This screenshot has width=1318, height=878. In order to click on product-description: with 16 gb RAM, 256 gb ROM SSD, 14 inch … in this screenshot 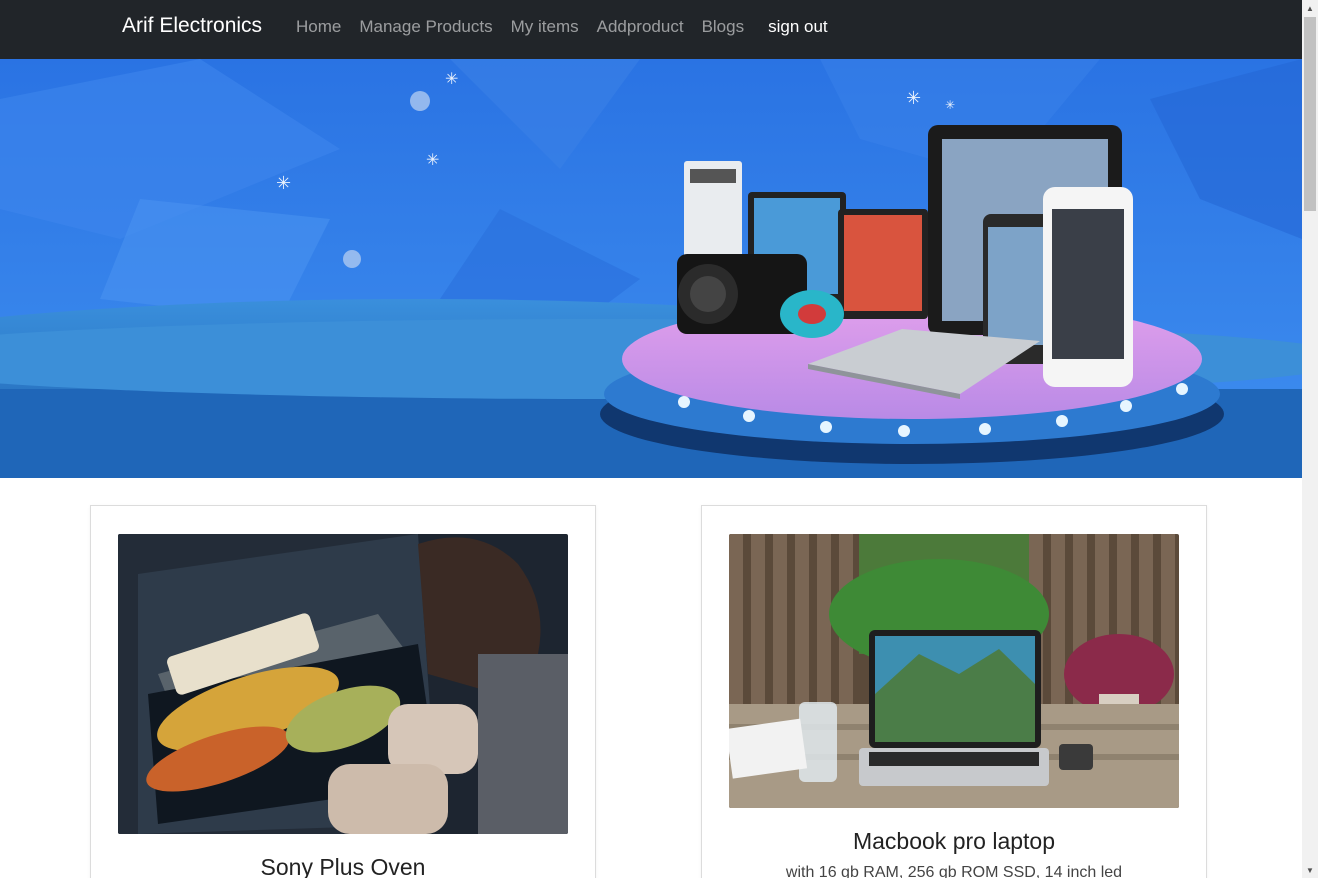, I will do `click(954, 871)`.